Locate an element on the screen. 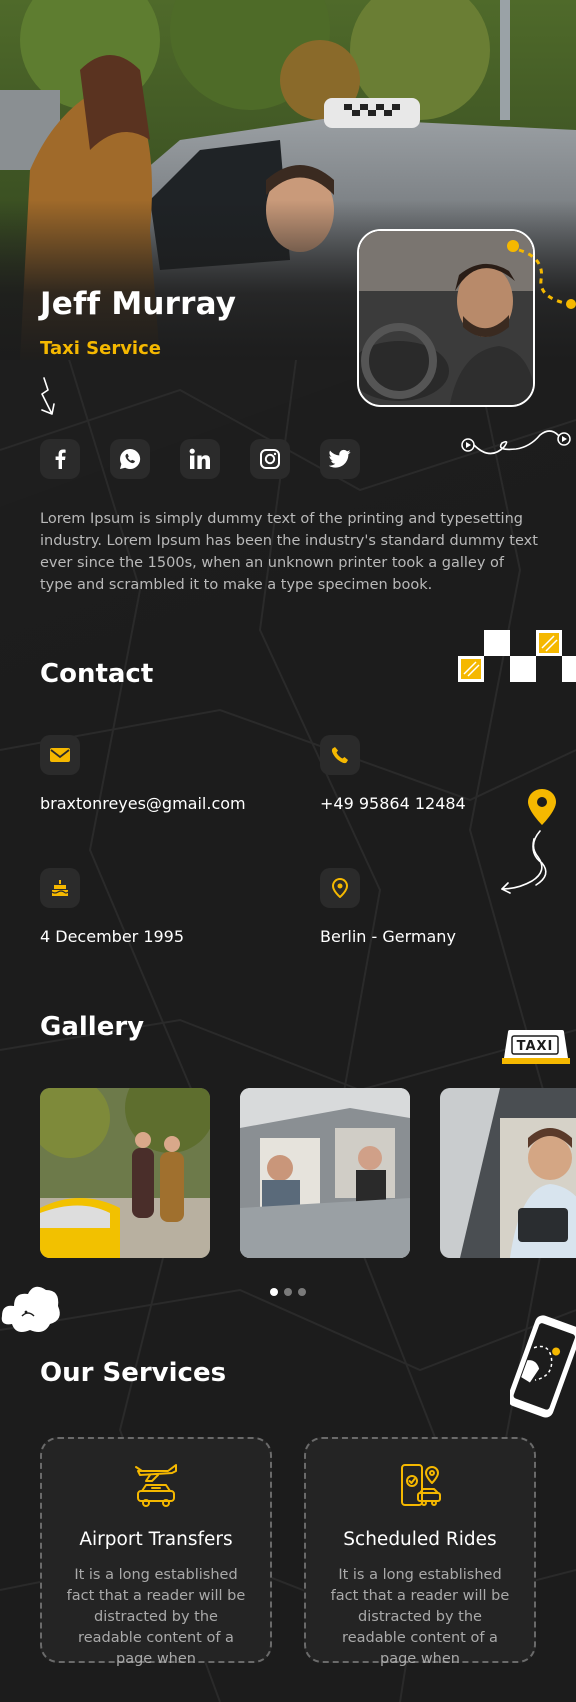 The image size is (576, 1702). scheduled-ride-icon is located at coordinates (421, 1485).